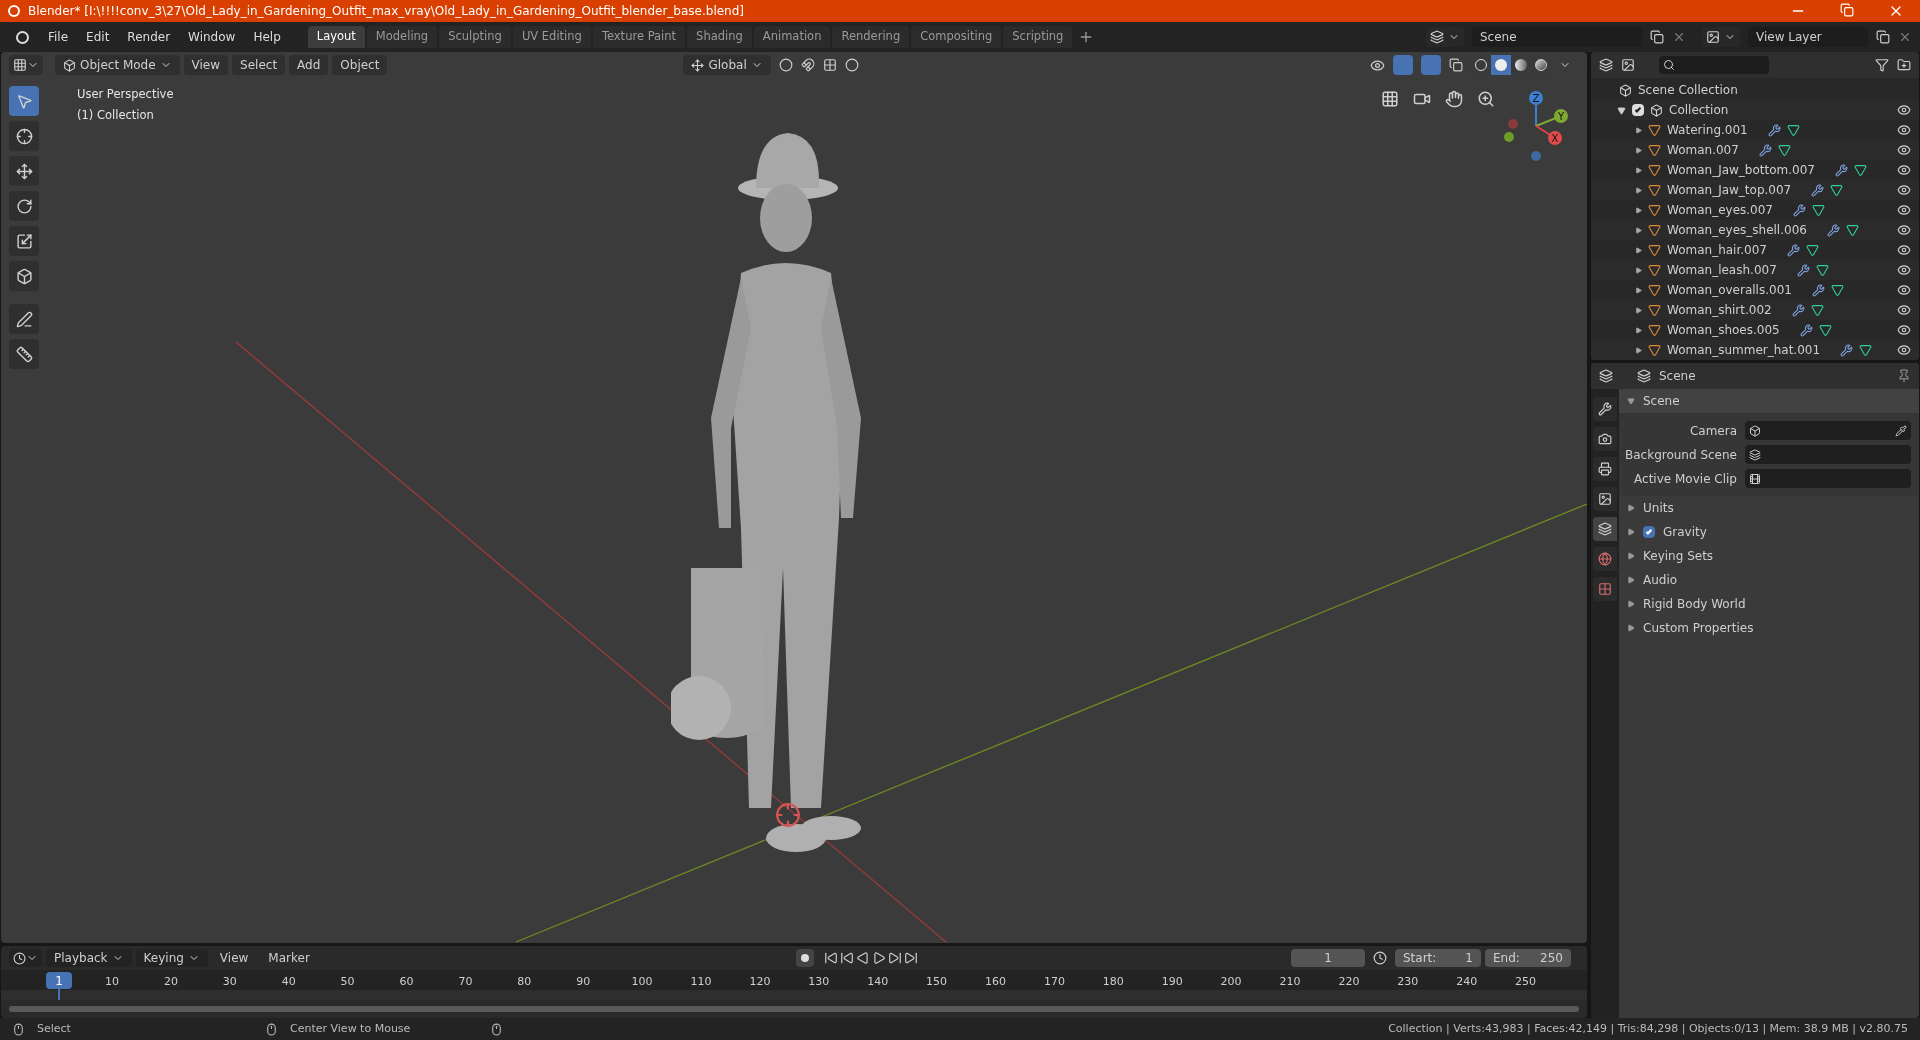 The width and height of the screenshot is (1920, 1040). I want to click on pivot-icon, so click(785, 65).